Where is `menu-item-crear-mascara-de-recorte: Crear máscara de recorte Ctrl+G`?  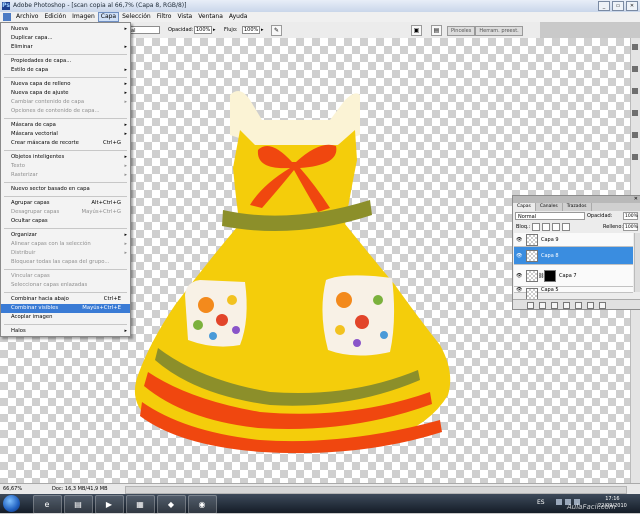
menu-item-crear-mascara-de-recorte: Crear máscara de recorte Ctrl+G is located at coordinates (65, 143).